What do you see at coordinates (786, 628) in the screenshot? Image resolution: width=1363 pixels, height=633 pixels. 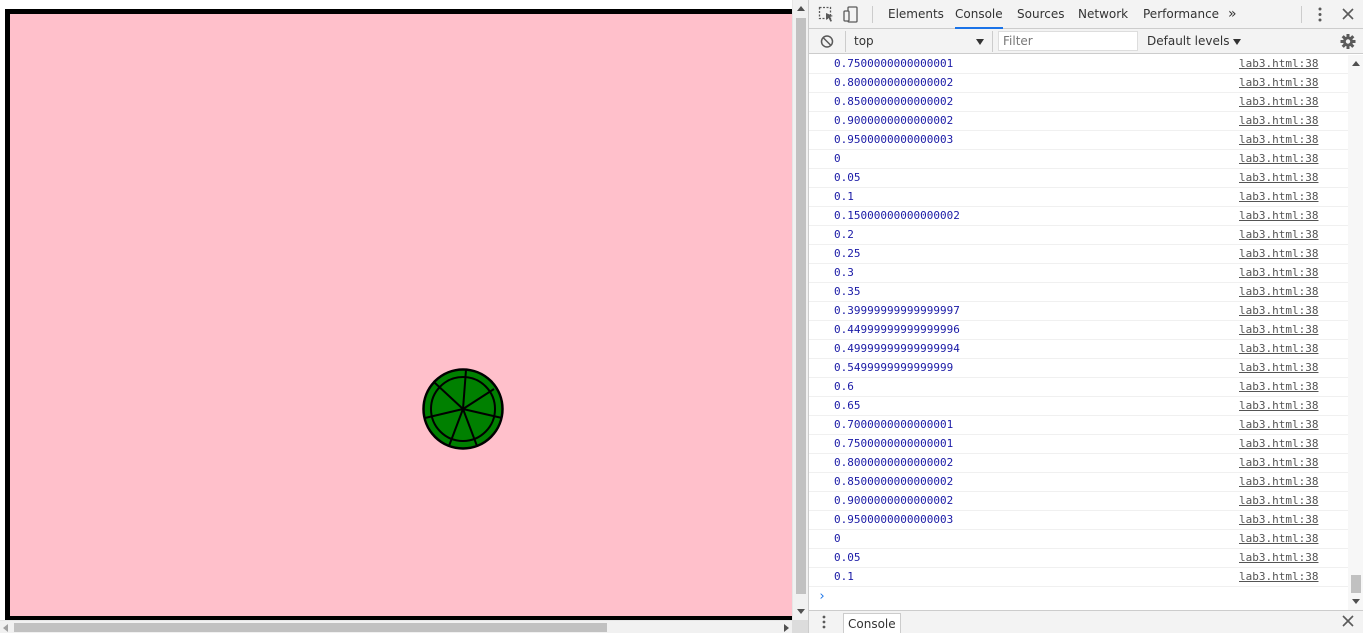 I see `scroll-right-arrow-icon` at bounding box center [786, 628].